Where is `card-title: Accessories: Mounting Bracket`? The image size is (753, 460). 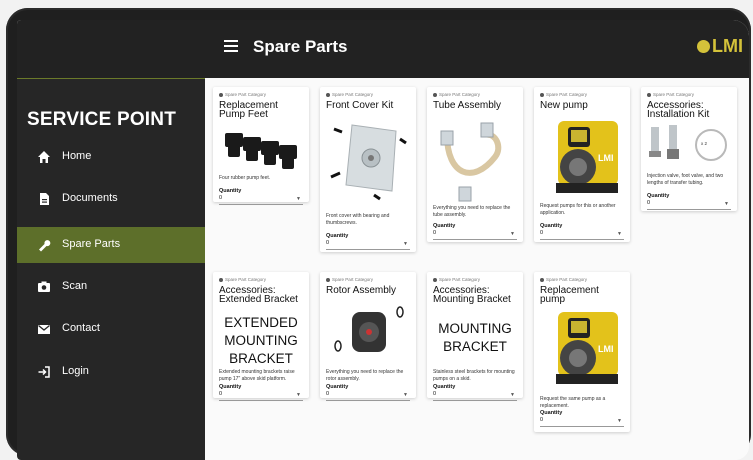
card-title: Accessories: Mounting Bracket is located at coordinates (472, 295).